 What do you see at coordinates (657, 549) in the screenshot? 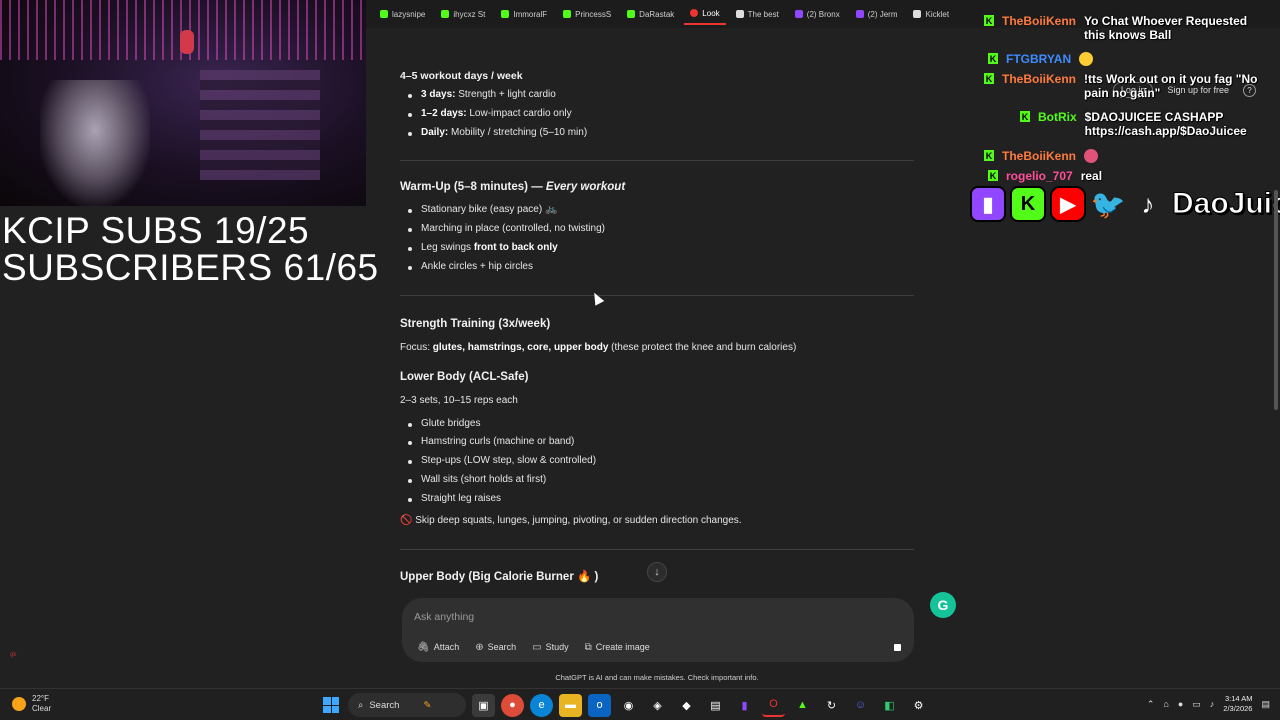
I see `divider` at bounding box center [657, 549].